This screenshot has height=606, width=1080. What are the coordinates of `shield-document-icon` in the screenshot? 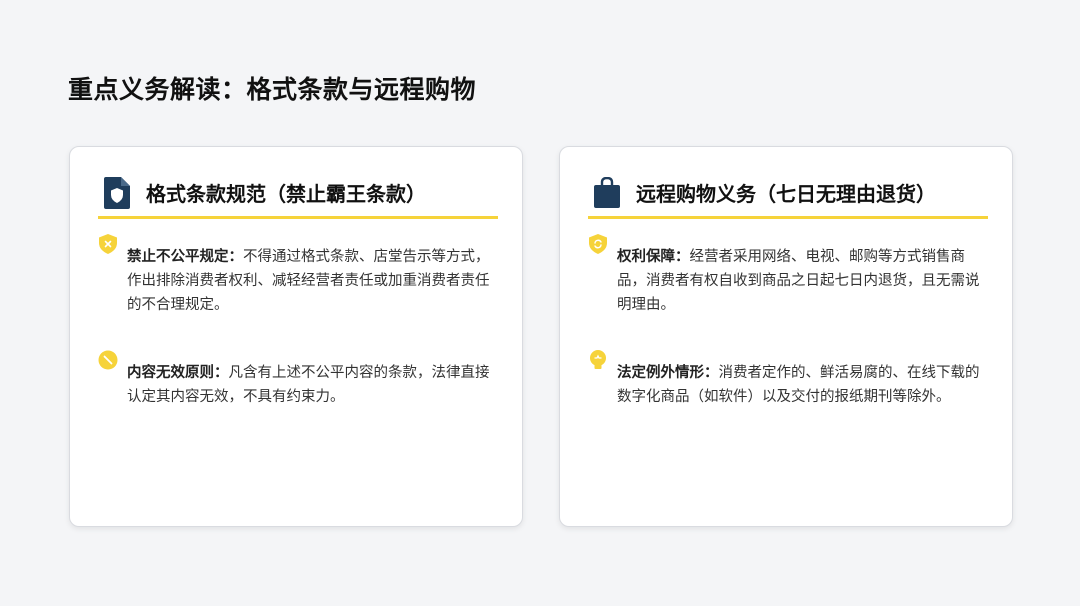 It's located at (117, 192).